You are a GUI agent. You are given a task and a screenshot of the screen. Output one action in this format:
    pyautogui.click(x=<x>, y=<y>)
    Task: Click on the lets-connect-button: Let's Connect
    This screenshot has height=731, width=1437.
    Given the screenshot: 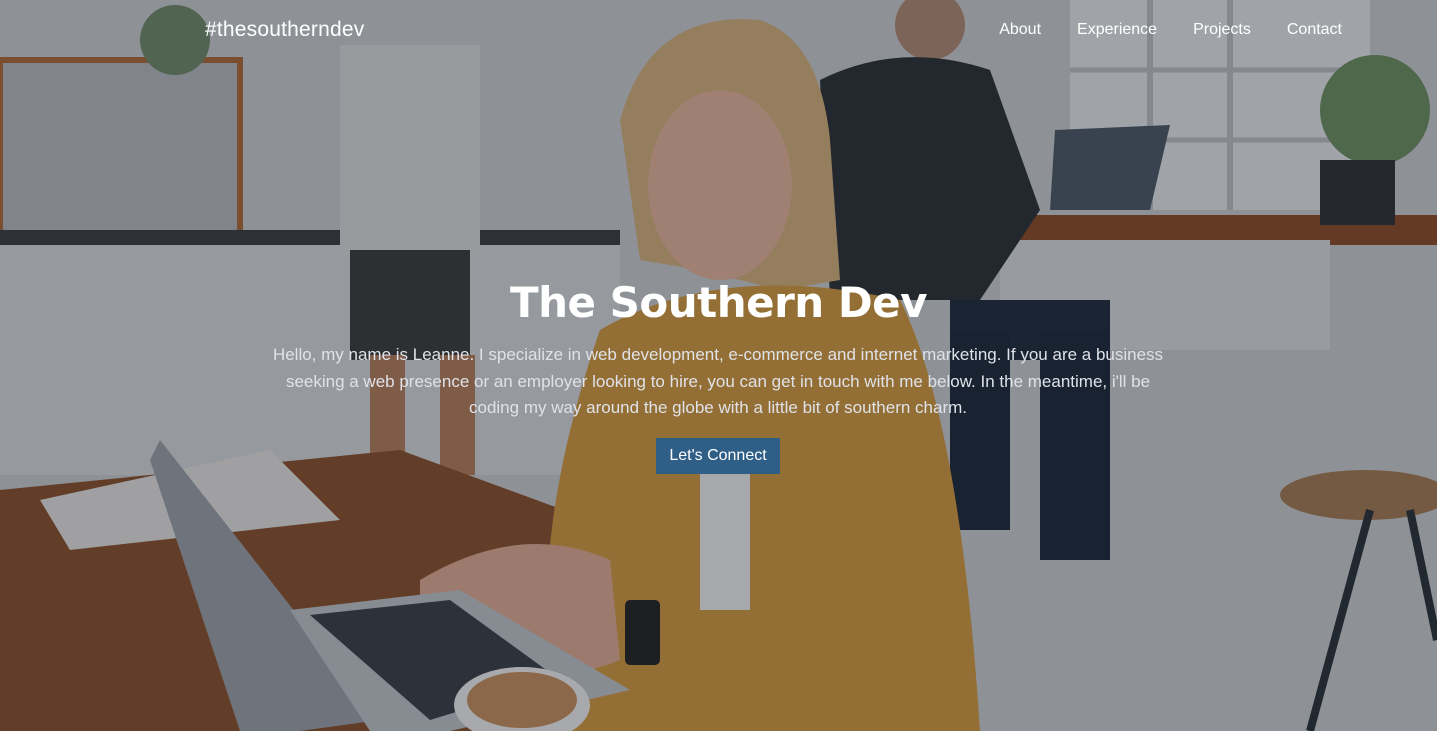 What is the action you would take?
    pyautogui.click(x=718, y=456)
    